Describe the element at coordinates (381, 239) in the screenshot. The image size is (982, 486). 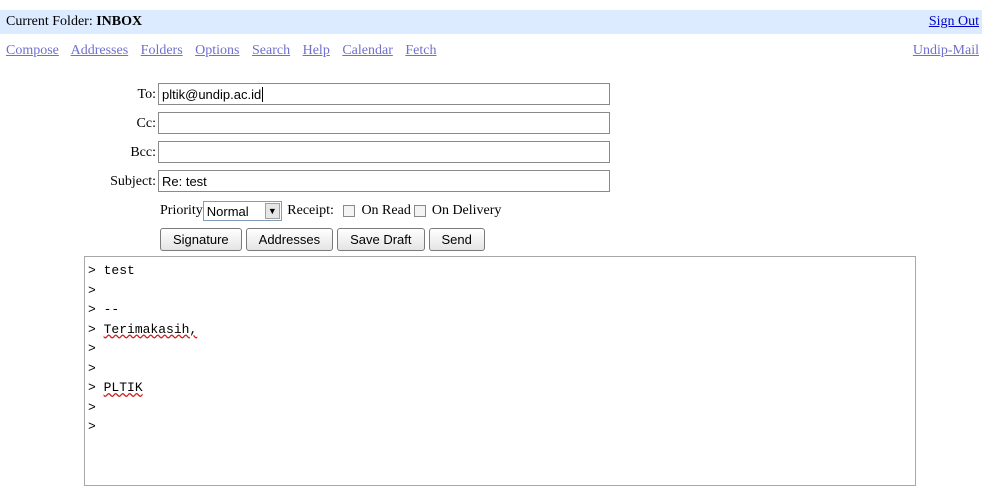
I see `save-draft-button: Save Draft` at that location.